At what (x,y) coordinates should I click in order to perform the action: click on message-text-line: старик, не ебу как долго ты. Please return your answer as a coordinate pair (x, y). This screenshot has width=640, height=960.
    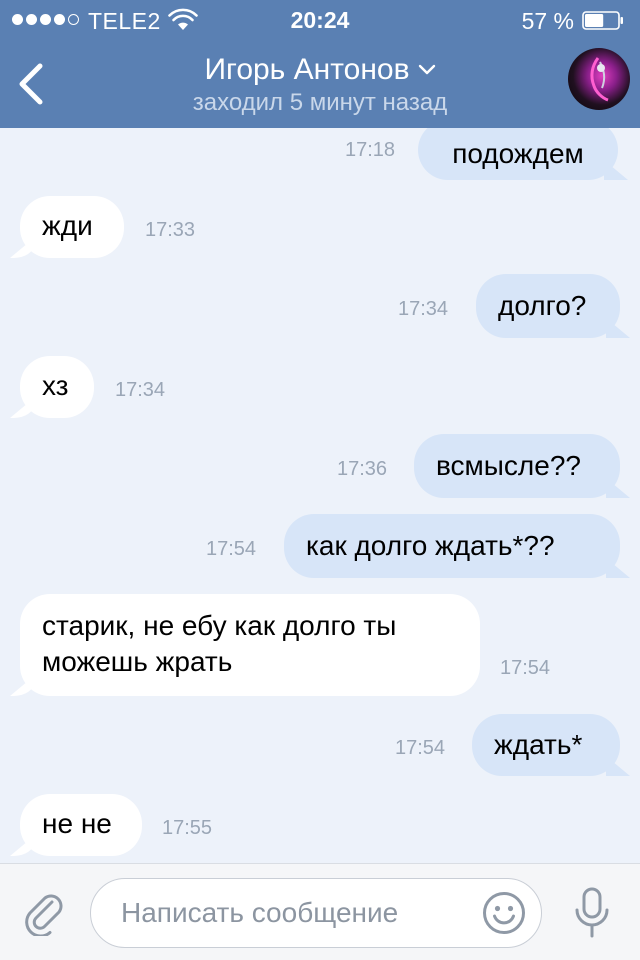
    Looking at the image, I should click on (219, 625).